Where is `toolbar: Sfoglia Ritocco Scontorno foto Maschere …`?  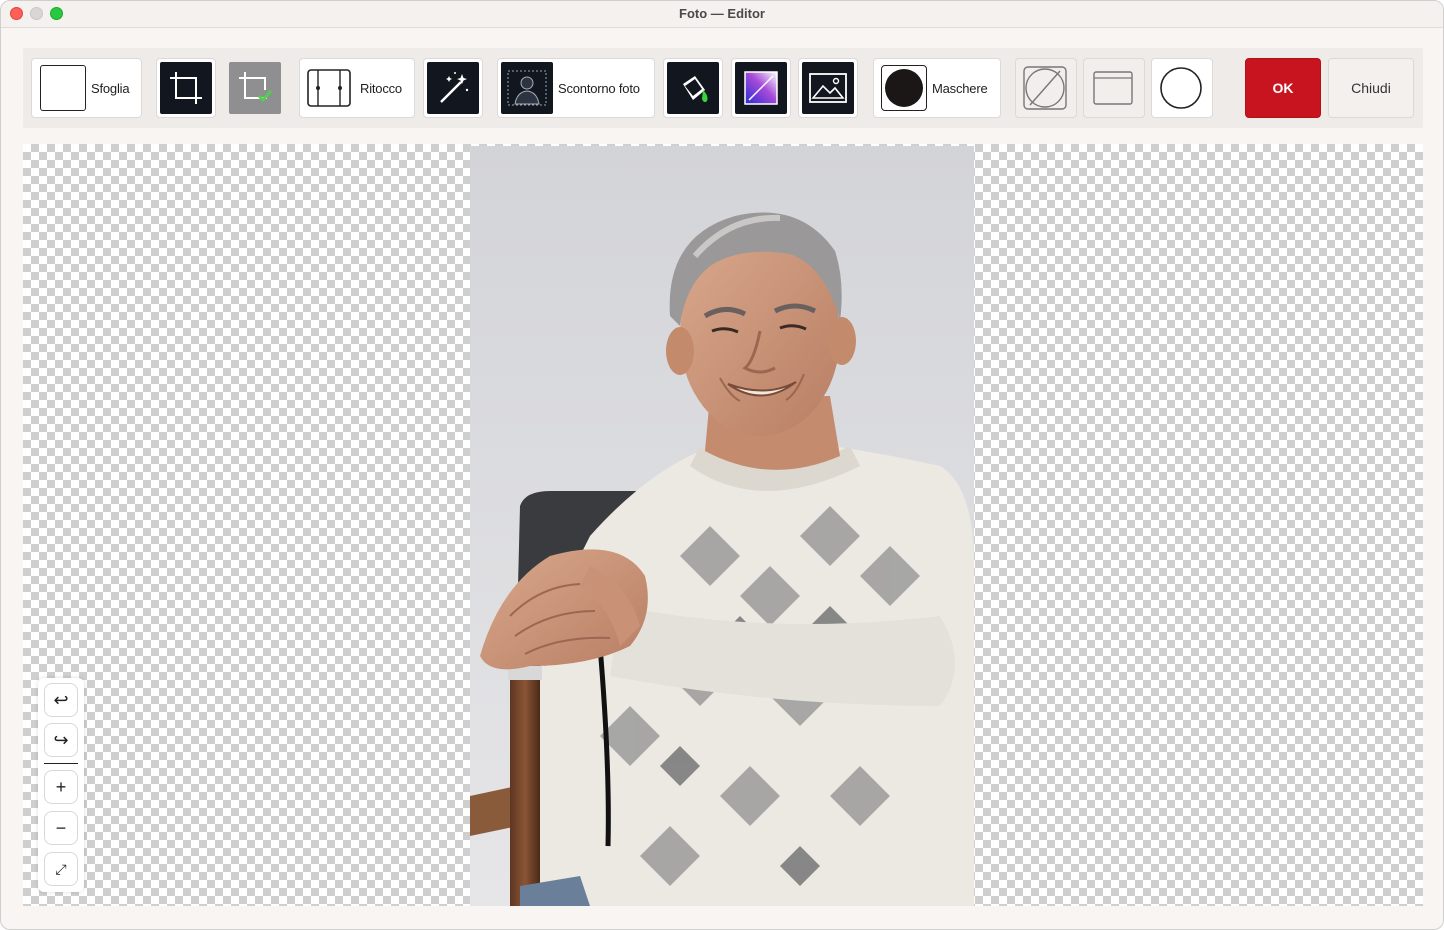
toolbar: Sfoglia Ritocco Scontorno foto Maschere … is located at coordinates (723, 88).